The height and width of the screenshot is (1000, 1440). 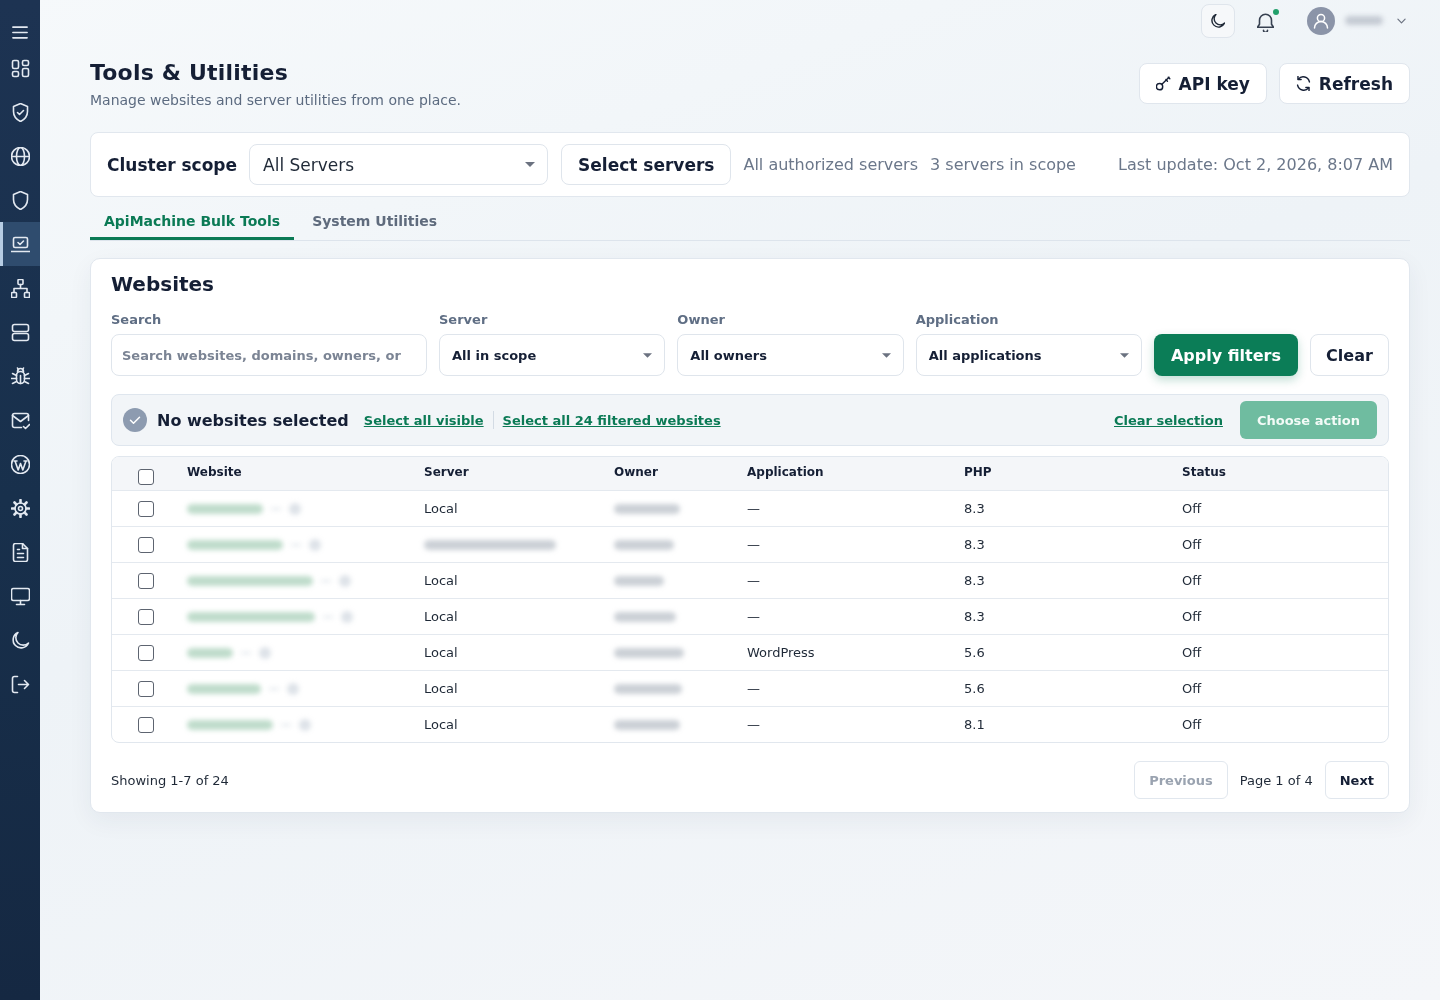 I want to click on menu-icon, so click(x=20, y=32).